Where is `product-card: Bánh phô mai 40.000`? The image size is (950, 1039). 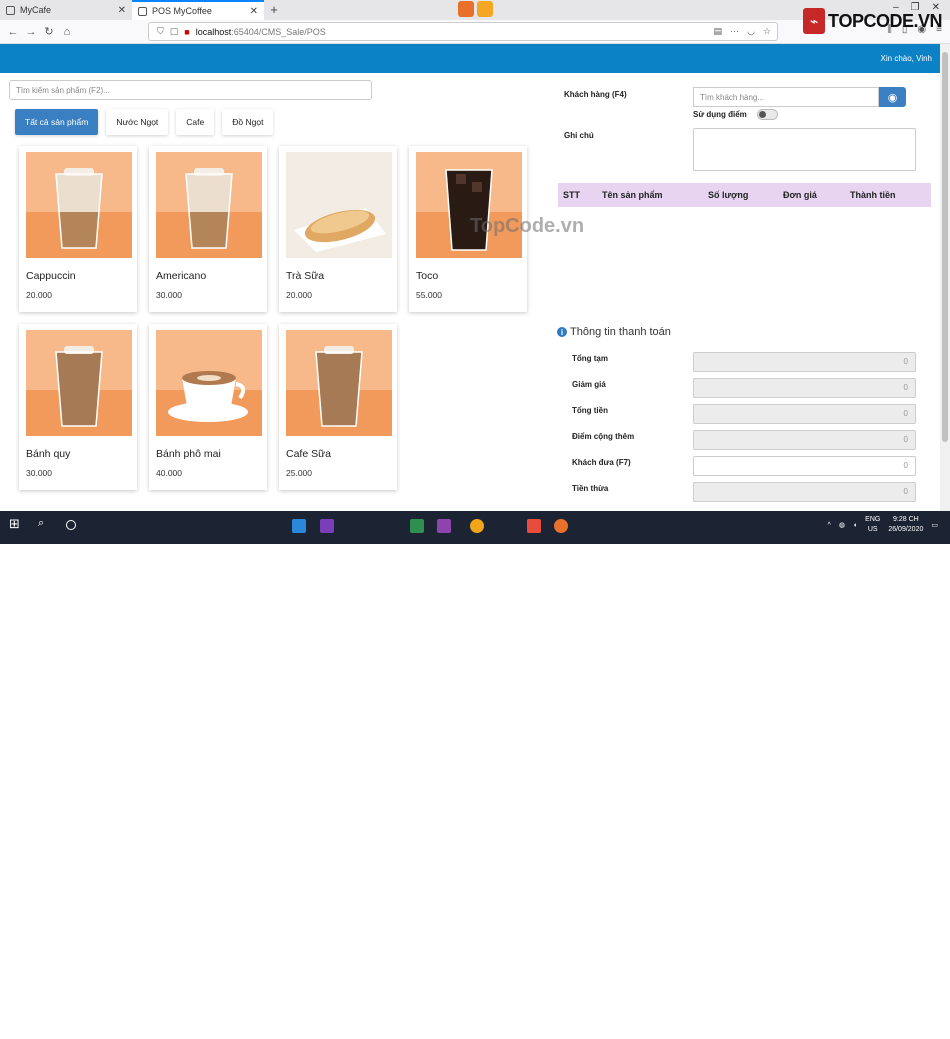 product-card: Bánh phô mai 40.000 is located at coordinates (208, 407).